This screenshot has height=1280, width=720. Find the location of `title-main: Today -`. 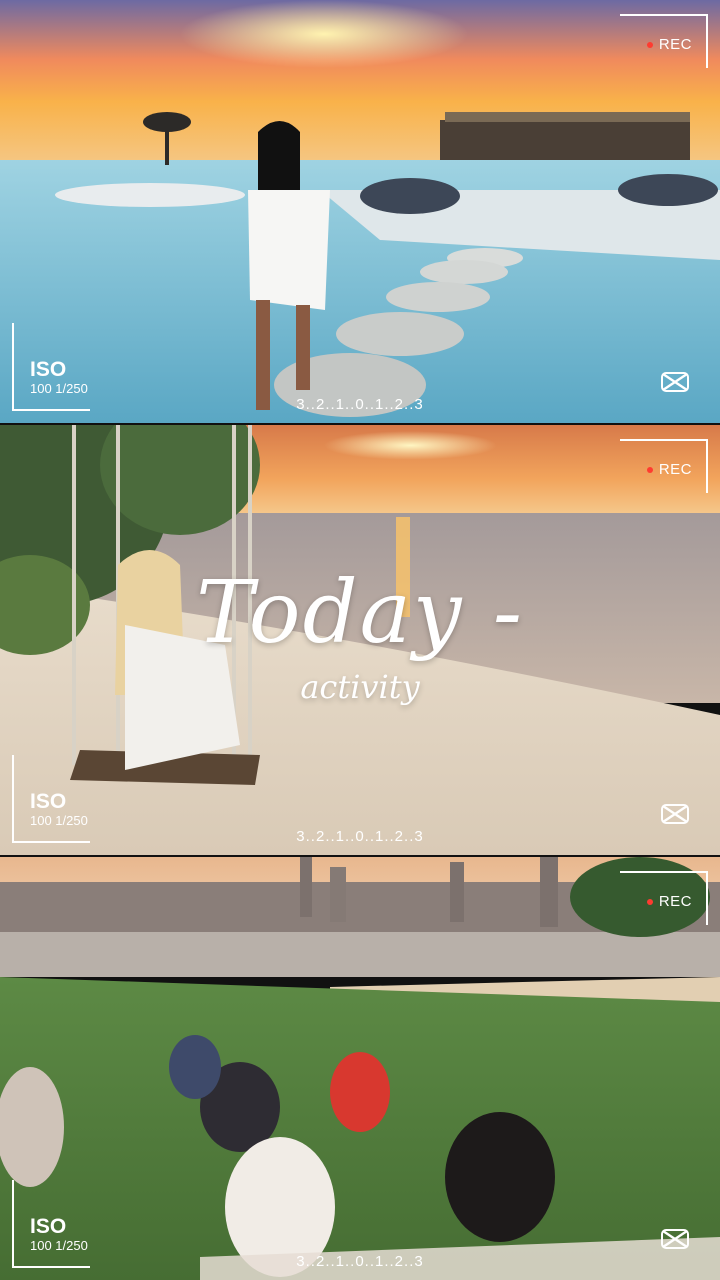

title-main: Today - is located at coordinates (360, 613).